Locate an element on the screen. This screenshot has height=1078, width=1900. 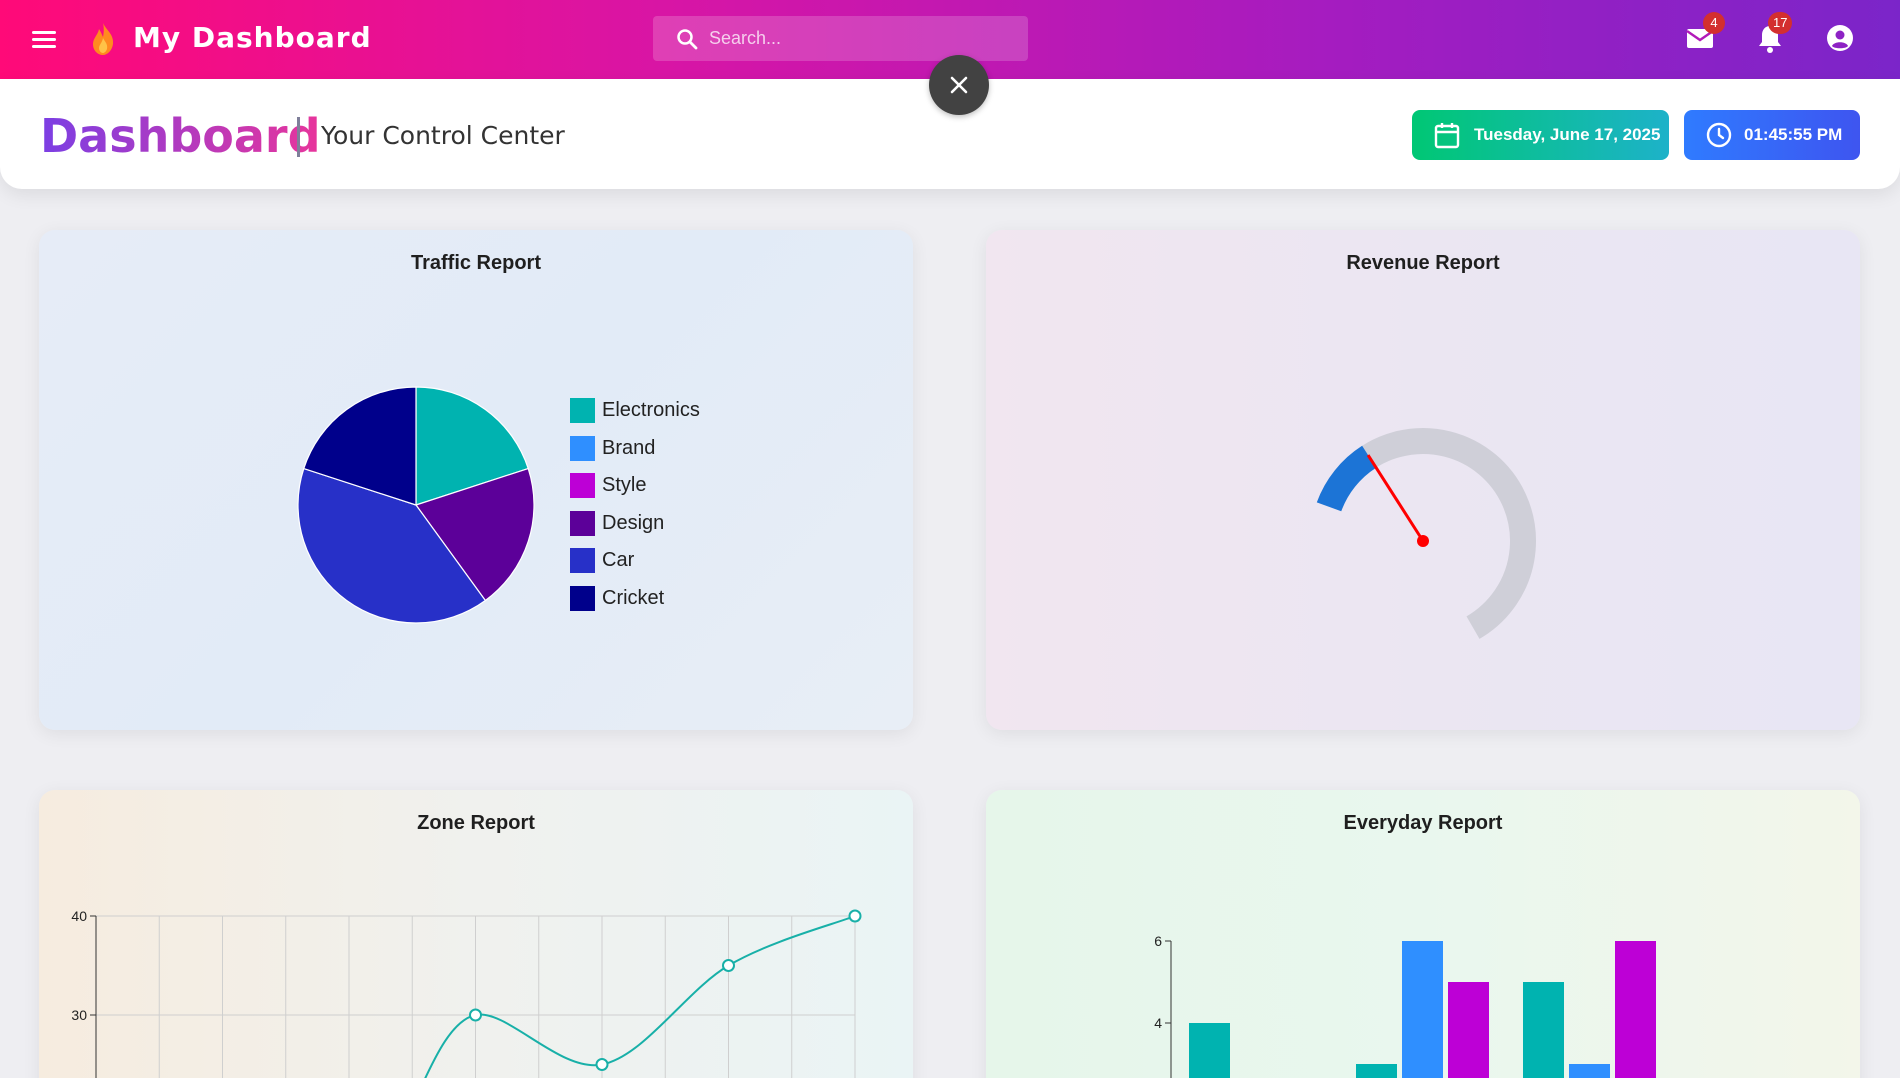
legend-item-cricket: Cricket is located at coordinates (617, 598).